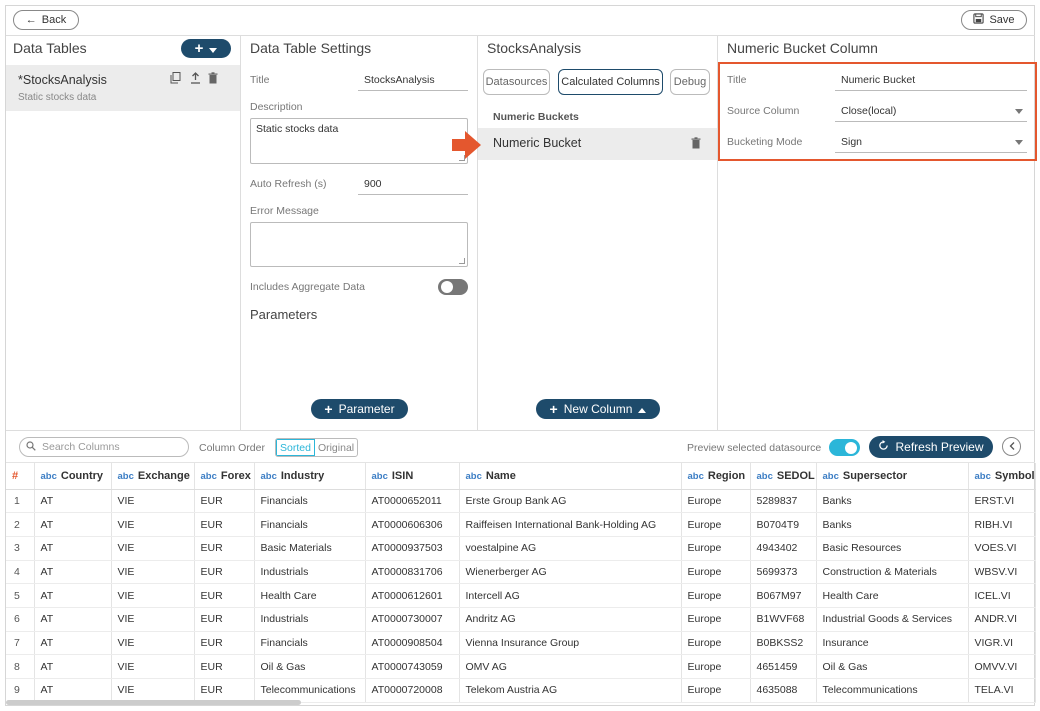 This screenshot has width=1040, height=711. I want to click on refresh-preview-button: Refresh Preview, so click(931, 447).